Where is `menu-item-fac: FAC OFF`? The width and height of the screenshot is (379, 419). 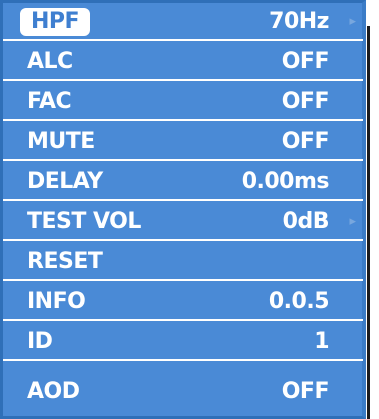 menu-item-fac: FAC OFF is located at coordinates (183, 102).